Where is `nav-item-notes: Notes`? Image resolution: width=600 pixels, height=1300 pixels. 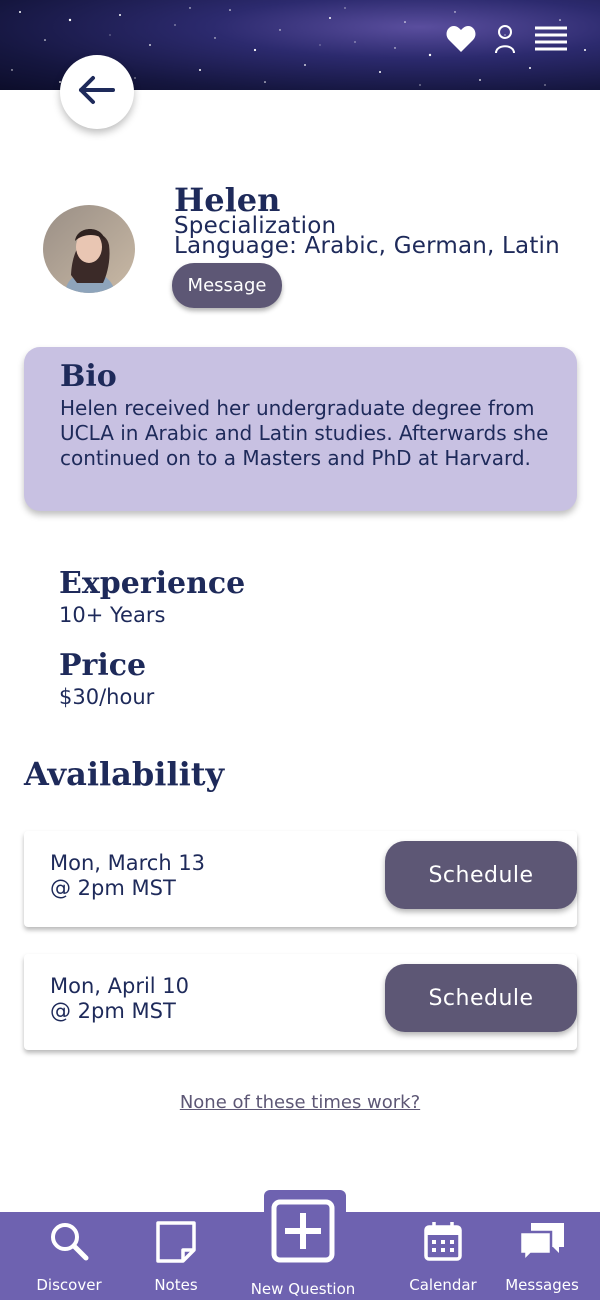
nav-item-notes: Notes is located at coordinates (176, 1256).